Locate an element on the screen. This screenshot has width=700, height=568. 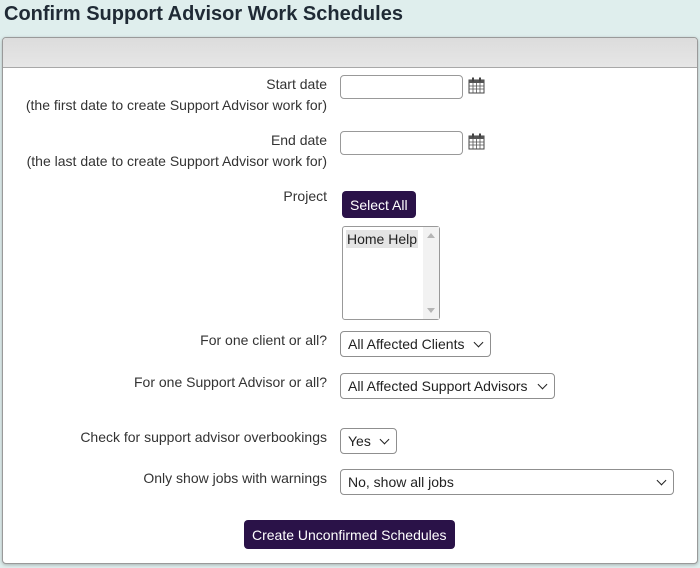
project-listbox: Home Help is located at coordinates (391, 273).